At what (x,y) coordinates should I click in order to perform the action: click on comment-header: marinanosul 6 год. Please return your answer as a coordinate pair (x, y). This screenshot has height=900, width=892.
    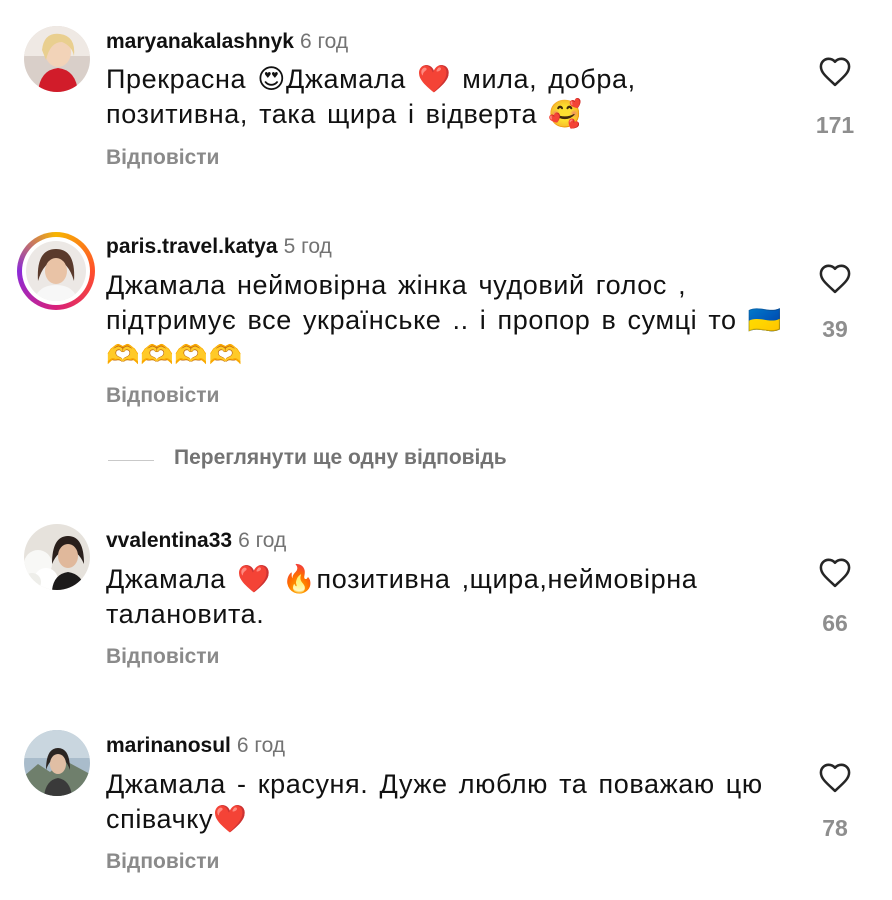
    Looking at the image, I should click on (195, 746).